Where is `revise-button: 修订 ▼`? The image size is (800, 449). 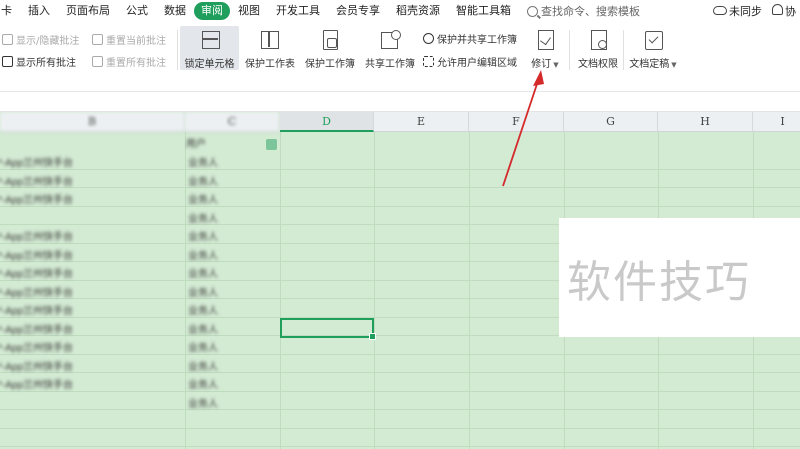
revise-button: 修订 ▼ is located at coordinates (545, 48).